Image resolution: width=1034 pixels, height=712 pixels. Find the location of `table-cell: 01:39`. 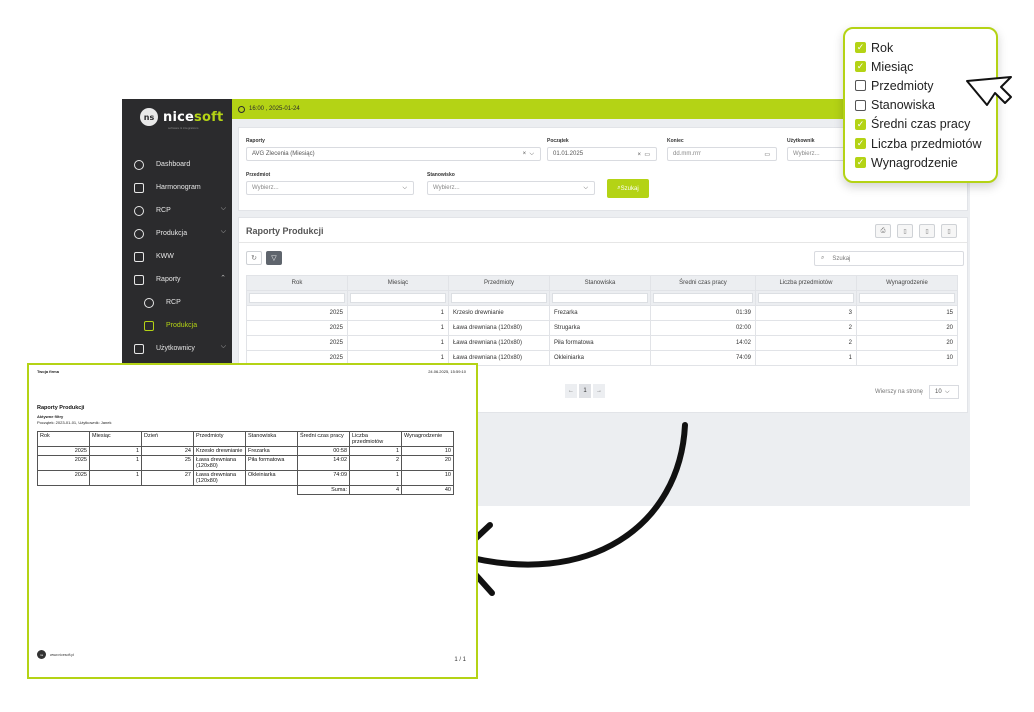

table-cell: 01:39 is located at coordinates (702, 313).